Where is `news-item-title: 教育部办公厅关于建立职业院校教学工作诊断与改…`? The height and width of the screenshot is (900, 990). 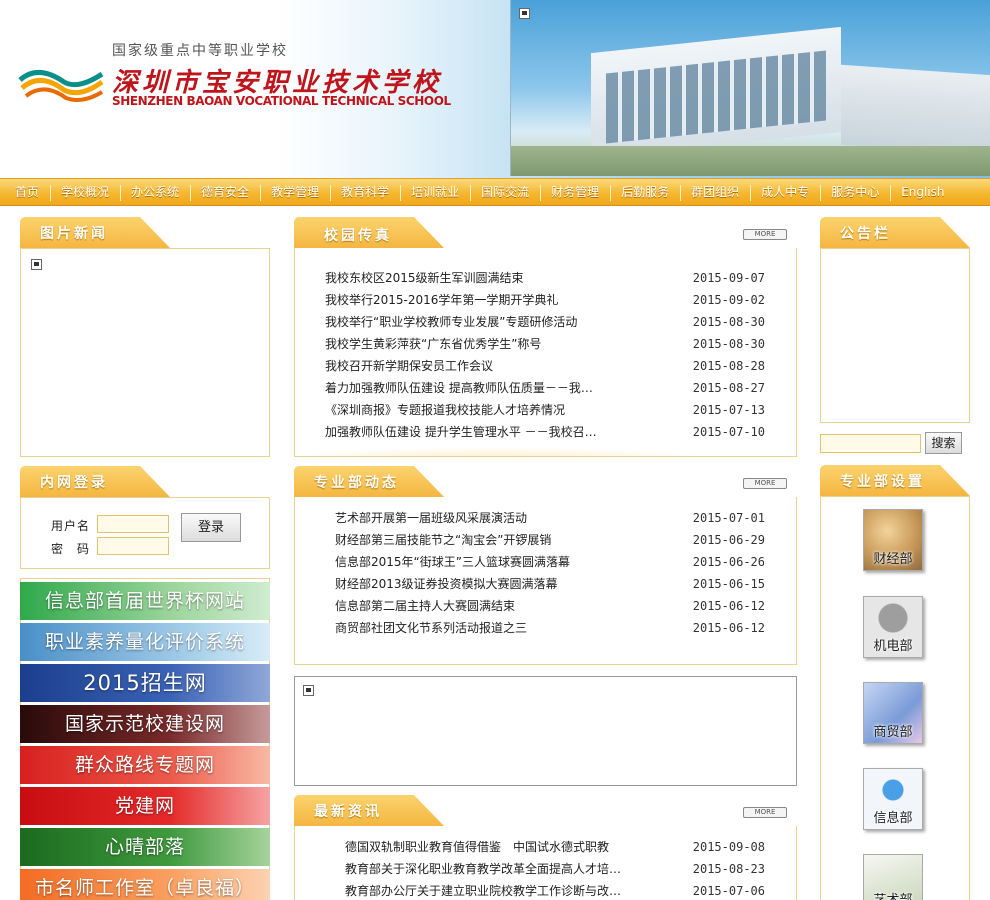
news-item-title: 教育部办公厅关于建立职业院校教学工作诊断与改… is located at coordinates (515, 890).